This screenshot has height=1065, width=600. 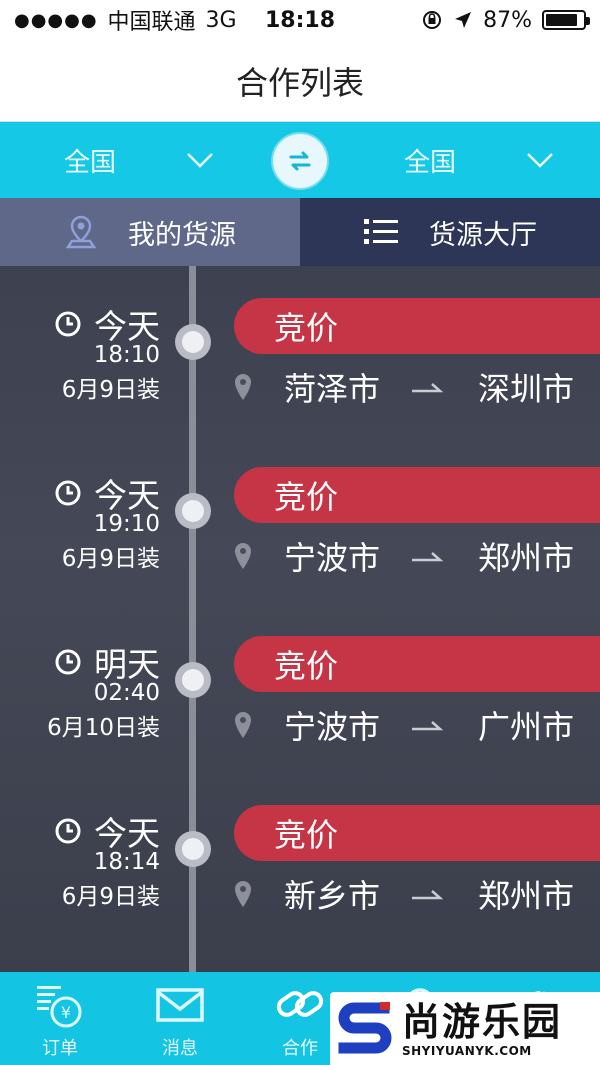 What do you see at coordinates (126, 693) in the screenshot?
I see `time-label: 02:40` at bounding box center [126, 693].